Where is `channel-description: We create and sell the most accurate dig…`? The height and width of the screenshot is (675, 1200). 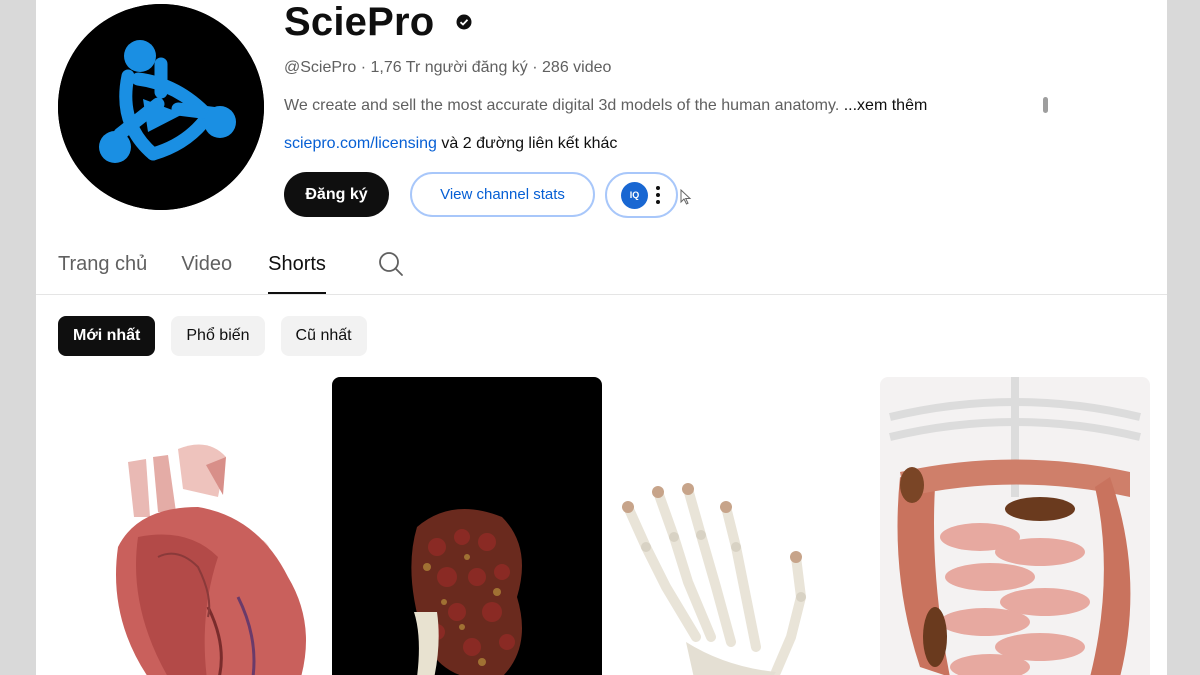 channel-description: We create and sell the most accurate dig… is located at coordinates (605, 106).